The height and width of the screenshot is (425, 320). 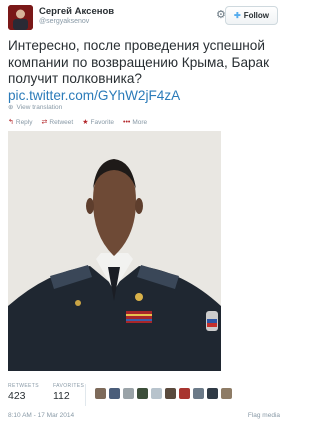 I want to click on more-button: ••• More, so click(x=135, y=122).